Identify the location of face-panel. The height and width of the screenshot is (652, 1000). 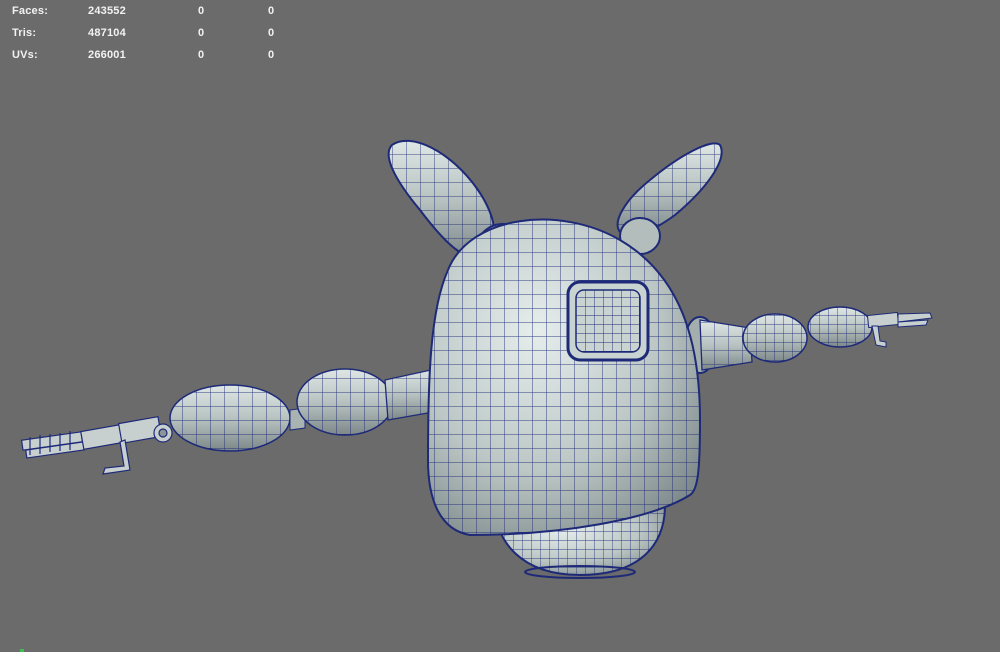
(608, 321).